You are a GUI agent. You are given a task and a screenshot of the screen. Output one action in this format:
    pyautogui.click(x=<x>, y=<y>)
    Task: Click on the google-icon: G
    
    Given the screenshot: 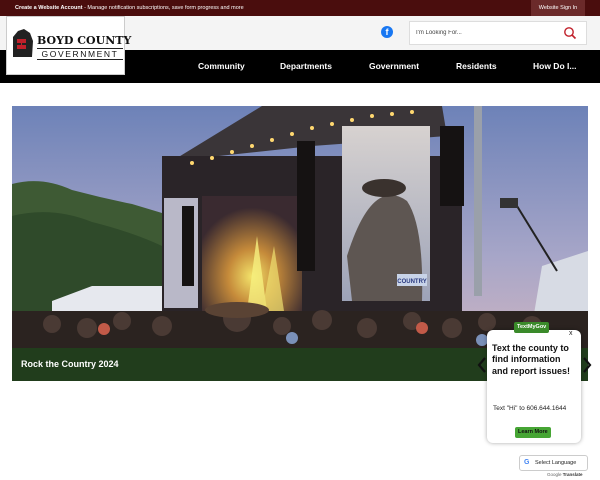 What is the action you would take?
    pyautogui.click(x=527, y=462)
    